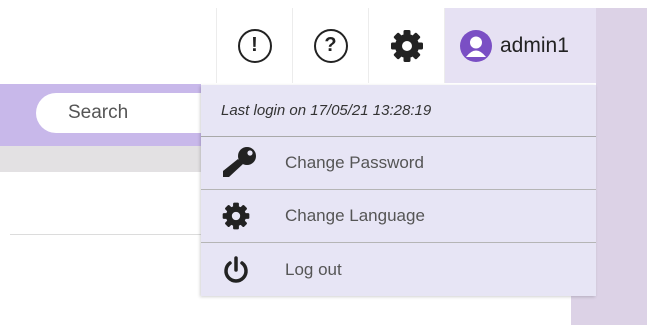 The image size is (648, 325). I want to click on change-language-item: Change Language, so click(398, 216).